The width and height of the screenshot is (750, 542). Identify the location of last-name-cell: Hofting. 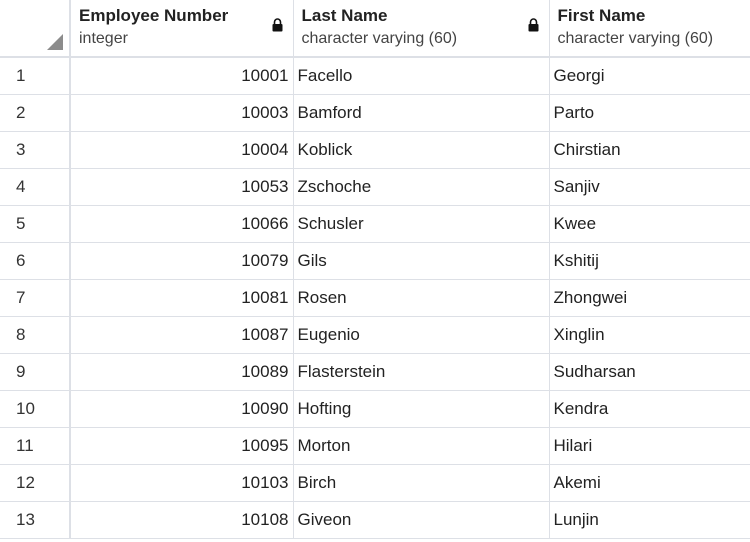
(421, 409).